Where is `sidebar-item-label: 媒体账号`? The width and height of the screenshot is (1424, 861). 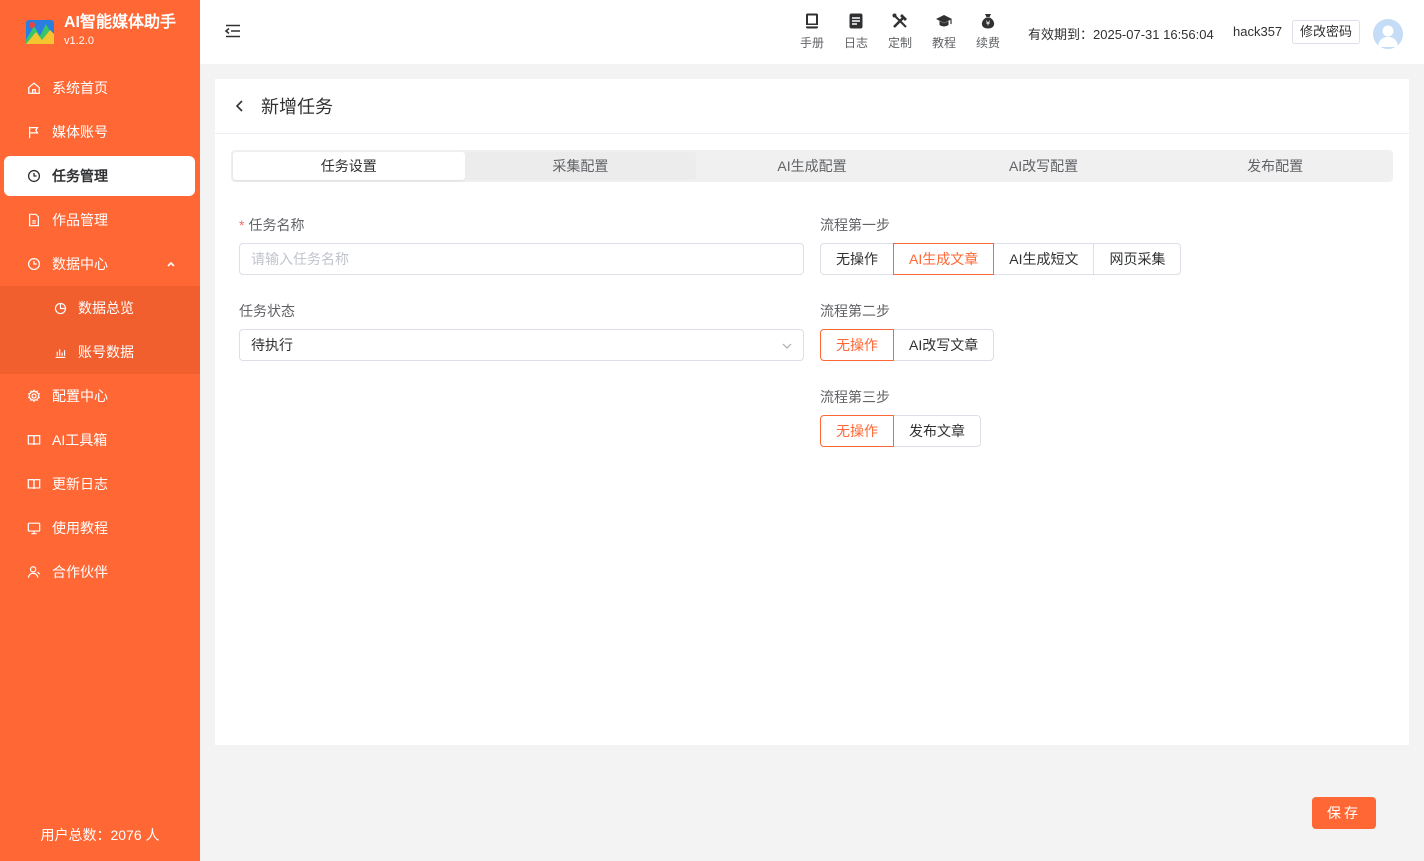
sidebar-item-label: 媒体账号 is located at coordinates (80, 132).